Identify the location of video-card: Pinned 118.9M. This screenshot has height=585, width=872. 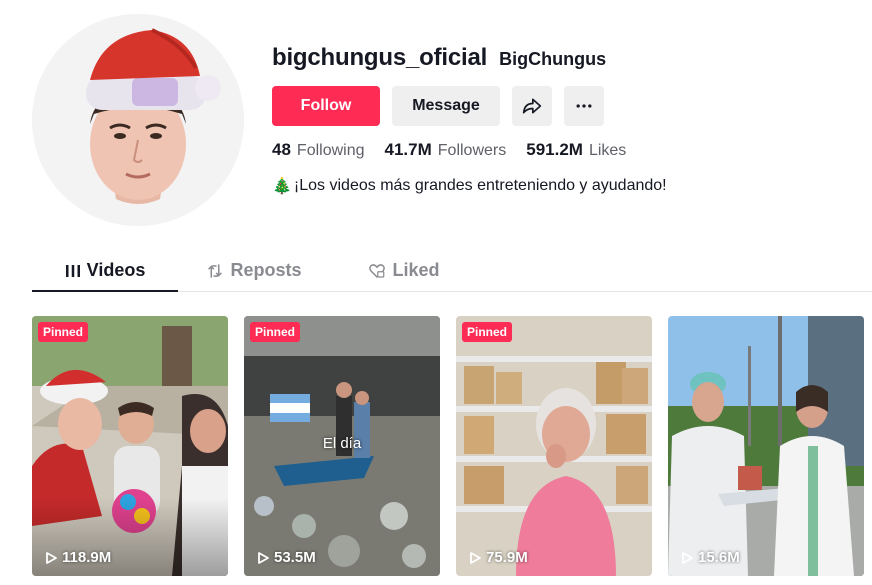
(130, 446).